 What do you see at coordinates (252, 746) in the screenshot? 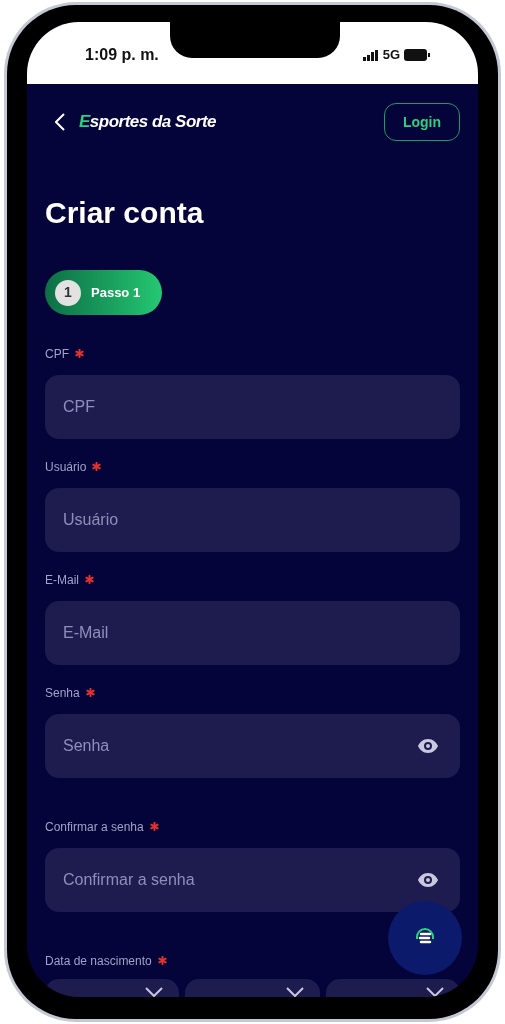
I see `password-field: Senha` at bounding box center [252, 746].